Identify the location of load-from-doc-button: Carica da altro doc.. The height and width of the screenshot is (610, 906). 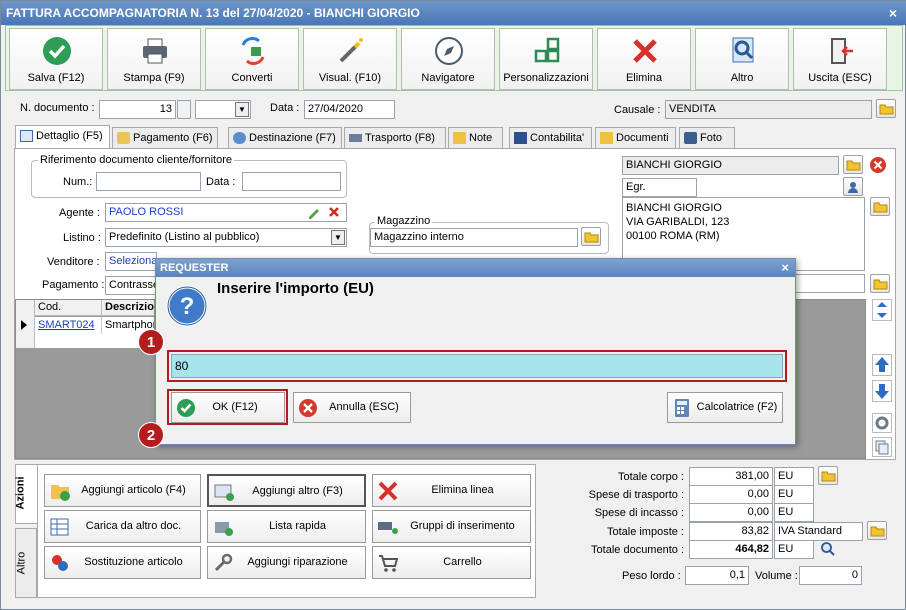
(122, 526).